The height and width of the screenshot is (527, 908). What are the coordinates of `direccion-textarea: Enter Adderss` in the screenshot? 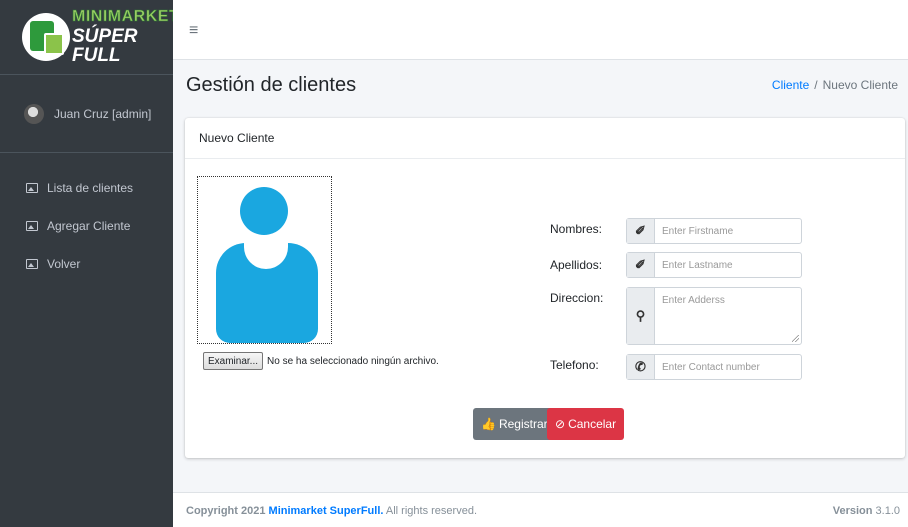 It's located at (728, 316).